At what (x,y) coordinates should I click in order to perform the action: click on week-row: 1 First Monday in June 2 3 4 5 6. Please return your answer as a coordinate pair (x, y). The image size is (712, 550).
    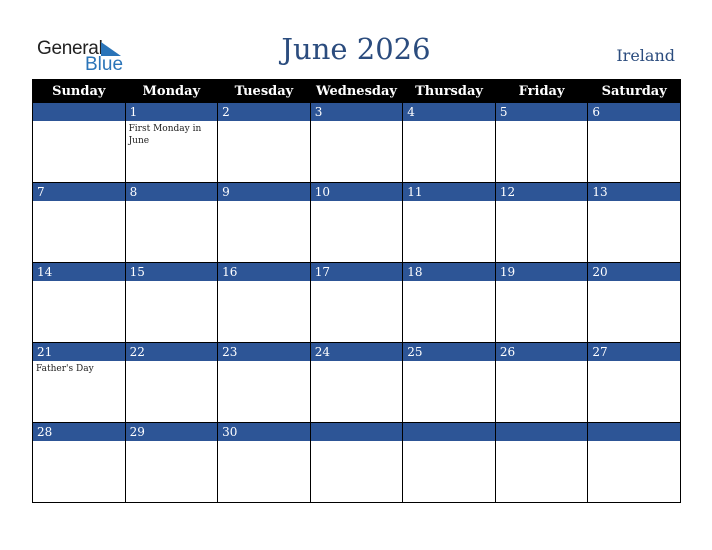
    Looking at the image, I should click on (356, 142).